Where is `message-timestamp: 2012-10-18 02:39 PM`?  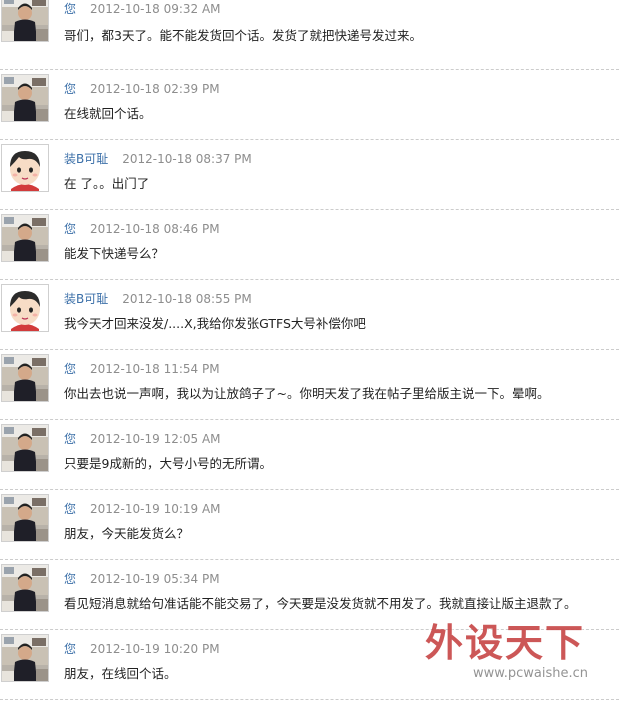
message-timestamp: 2012-10-18 02:39 PM is located at coordinates (155, 89).